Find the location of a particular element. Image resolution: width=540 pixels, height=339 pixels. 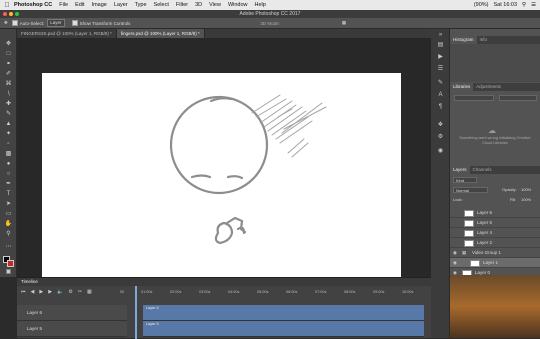

brush-tool-icon: ✎ is located at coordinates (8, 114).